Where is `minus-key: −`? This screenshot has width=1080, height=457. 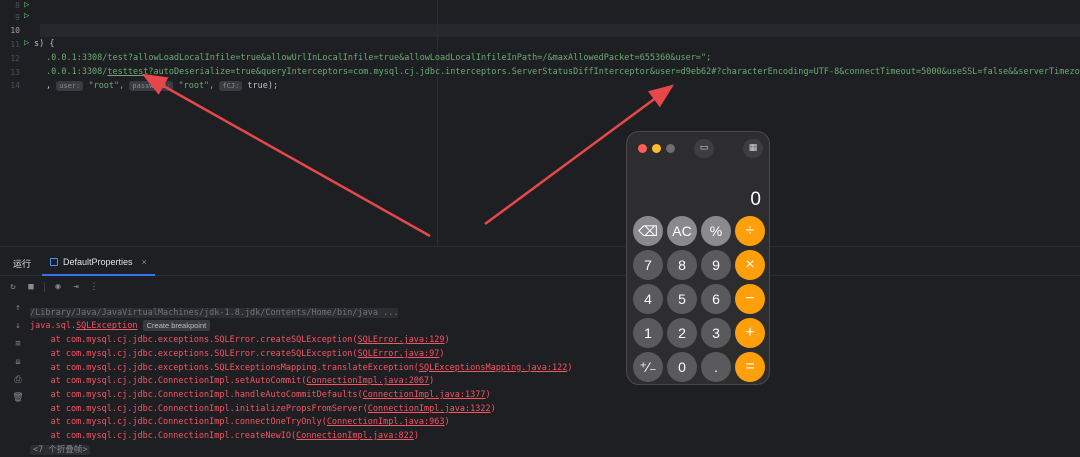 minus-key: − is located at coordinates (750, 299).